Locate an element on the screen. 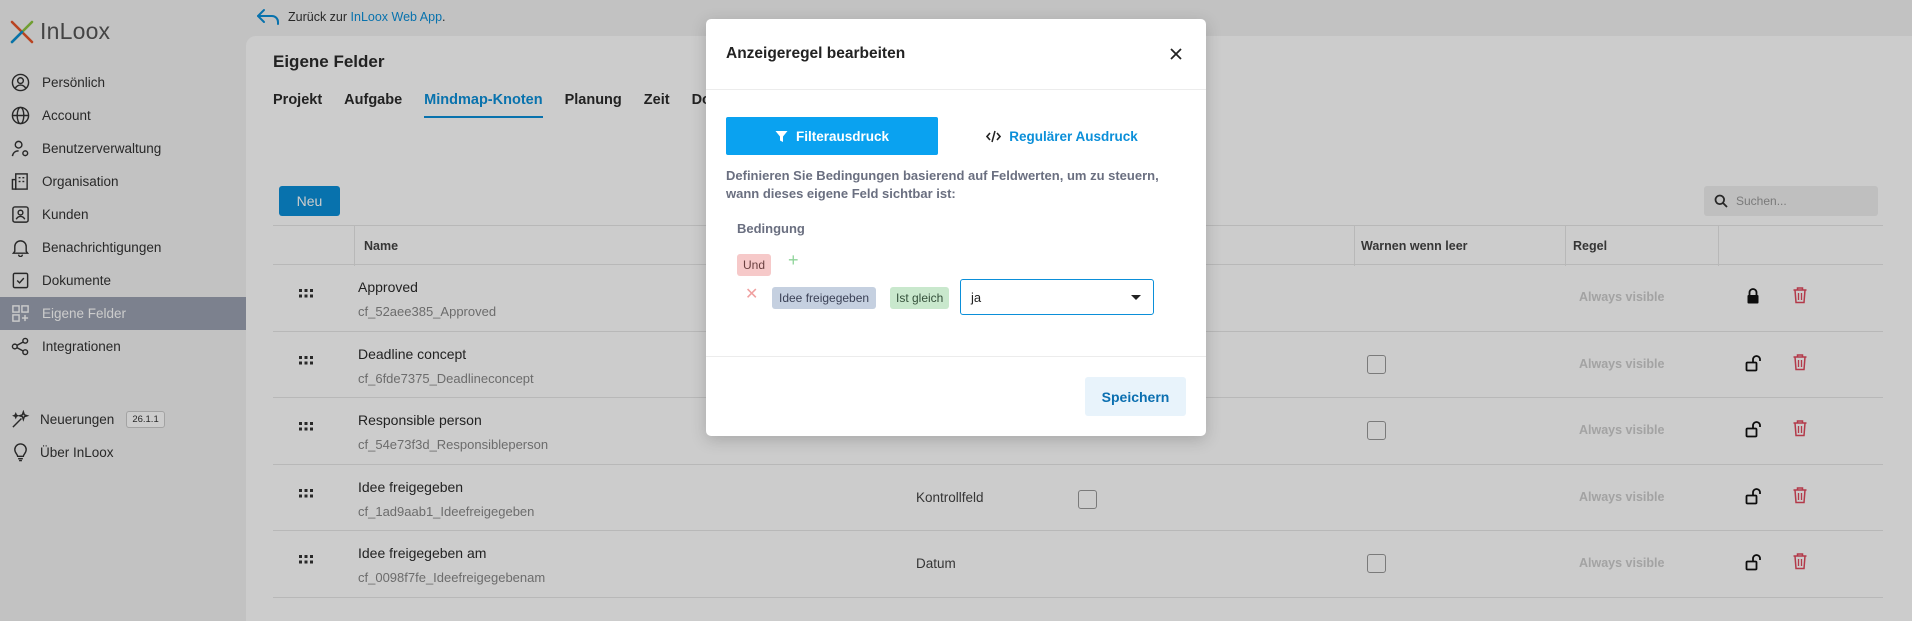 This screenshot has width=1912, height=621. tab-regular-expression: Regulärer Ausdruck is located at coordinates (1062, 136).